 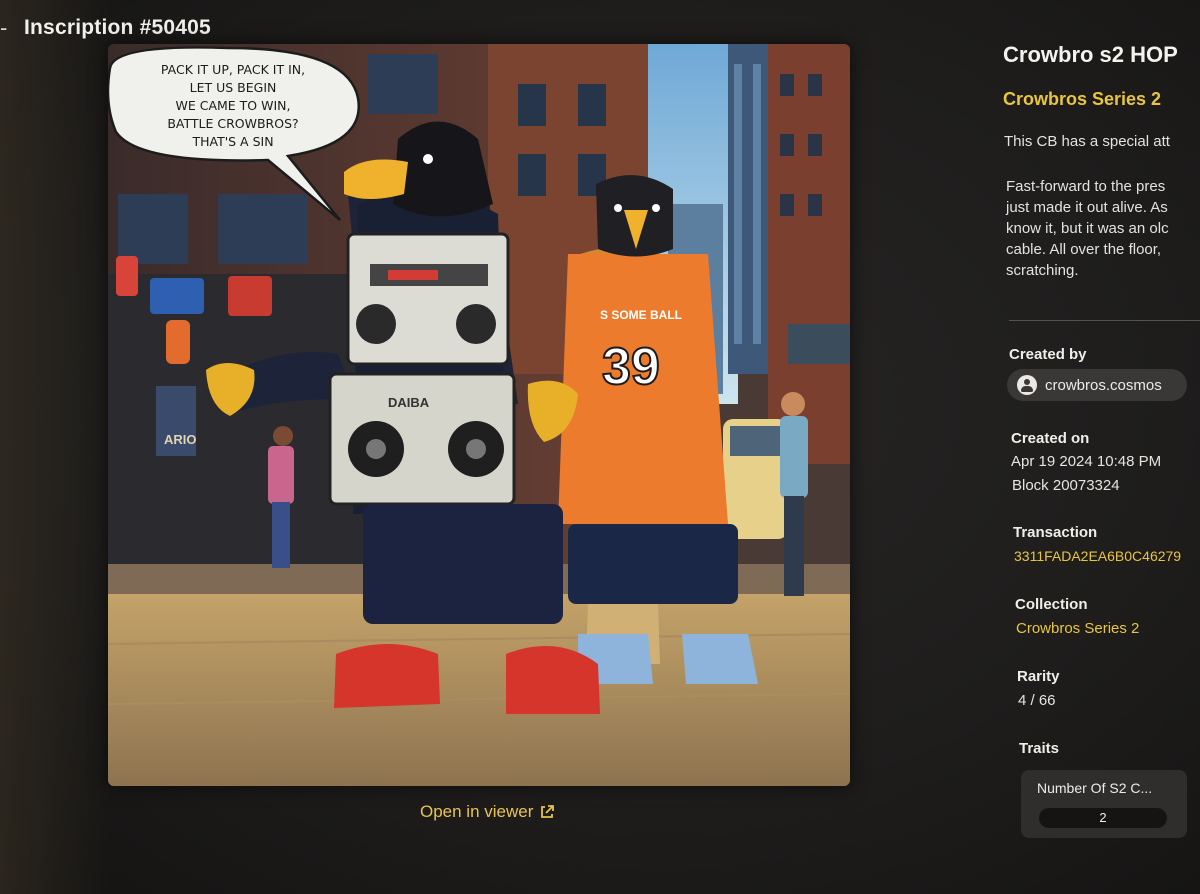 I want to click on speech-line-5: THAT'S A SIN, so click(x=232, y=141).